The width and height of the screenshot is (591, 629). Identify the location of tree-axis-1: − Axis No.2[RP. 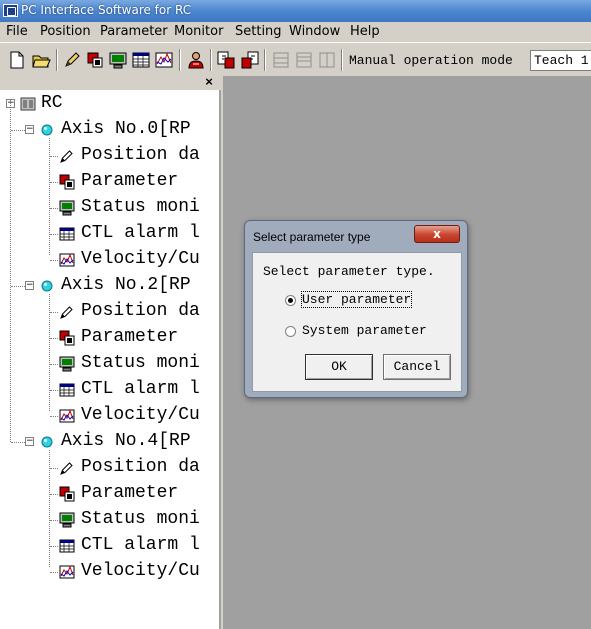
(110, 286).